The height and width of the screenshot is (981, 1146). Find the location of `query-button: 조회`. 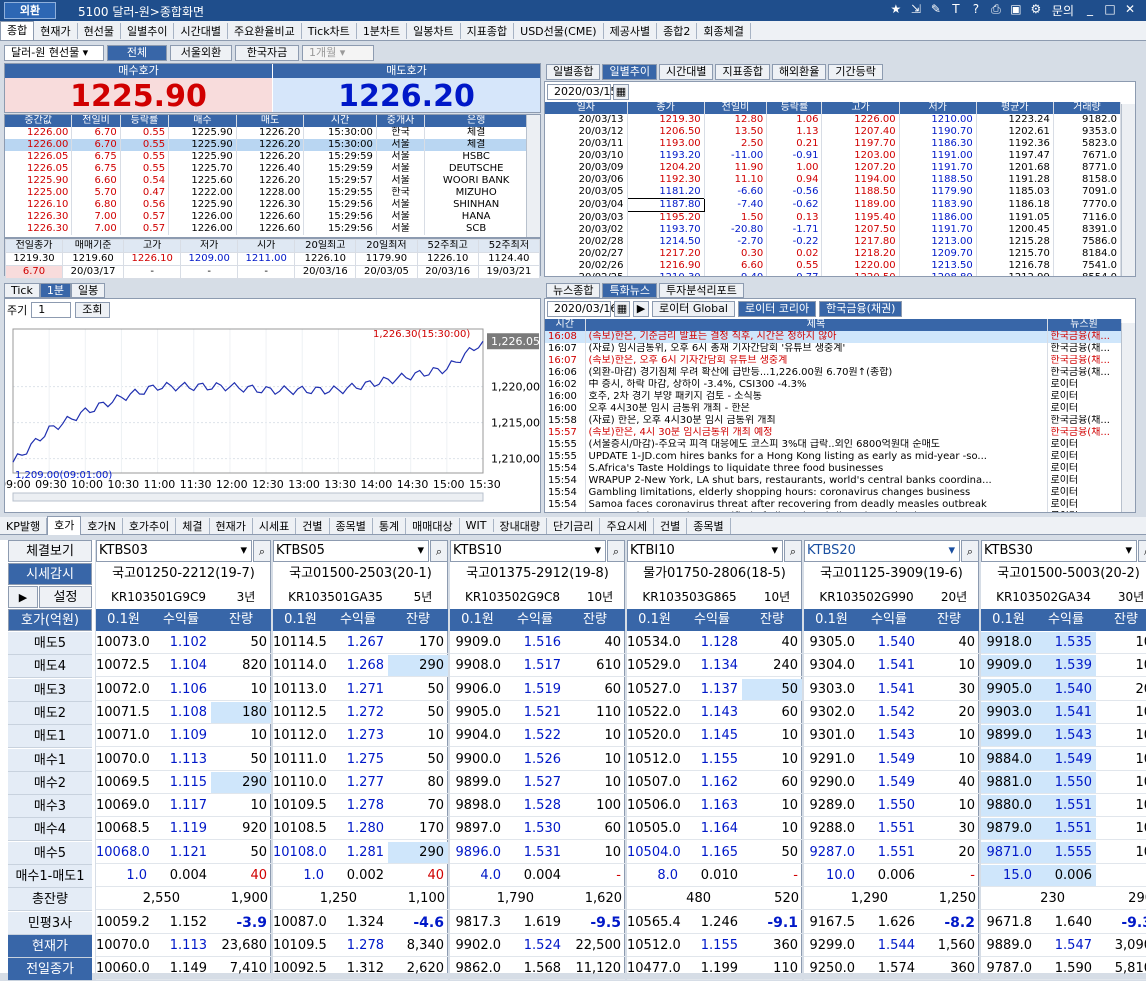

query-button: 조회 is located at coordinates (92, 310).